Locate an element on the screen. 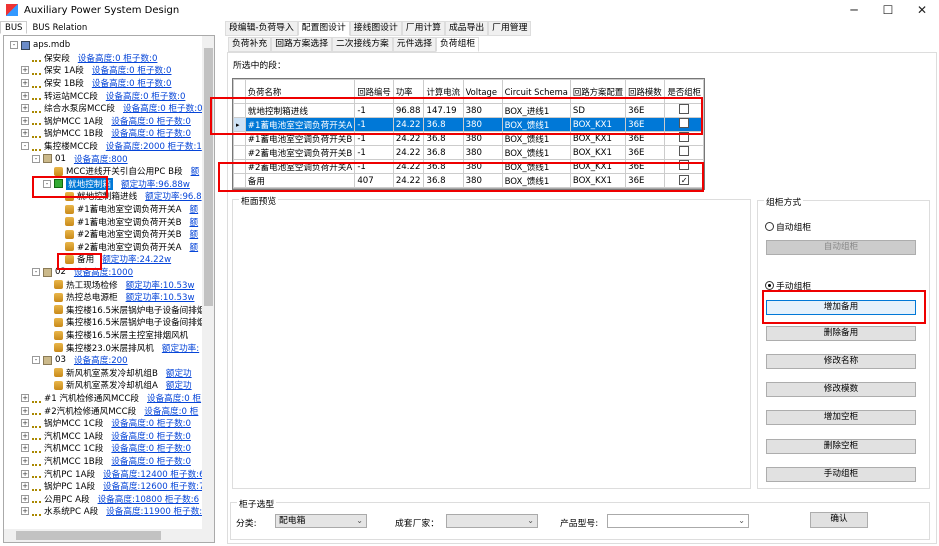  tab-circuit-scheme: 回路方案选择 is located at coordinates (301, 44).